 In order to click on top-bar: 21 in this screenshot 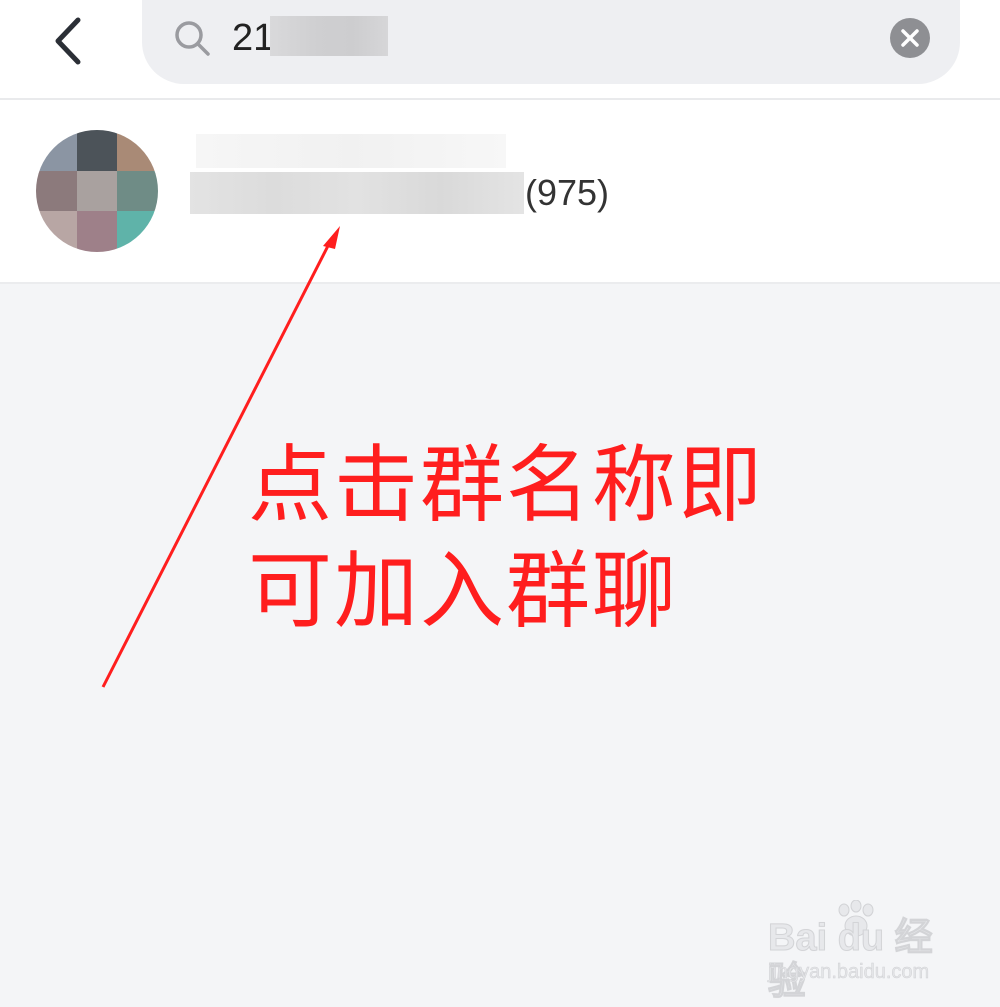, I will do `click(500, 50)`.